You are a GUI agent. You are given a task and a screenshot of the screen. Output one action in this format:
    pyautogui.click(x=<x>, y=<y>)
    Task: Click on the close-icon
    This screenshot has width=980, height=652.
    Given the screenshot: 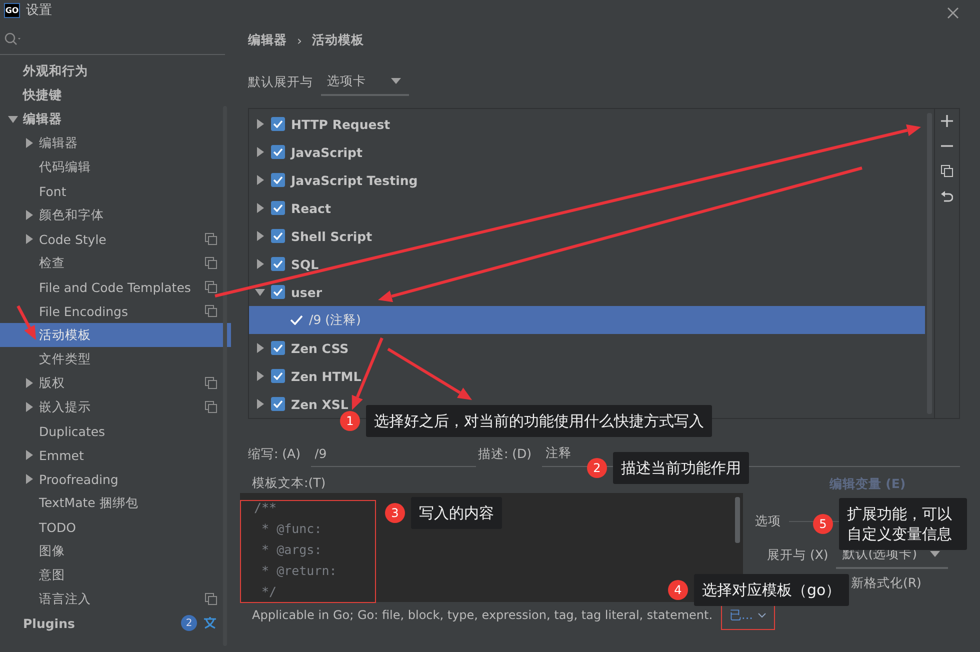 What is the action you would take?
    pyautogui.click(x=953, y=13)
    